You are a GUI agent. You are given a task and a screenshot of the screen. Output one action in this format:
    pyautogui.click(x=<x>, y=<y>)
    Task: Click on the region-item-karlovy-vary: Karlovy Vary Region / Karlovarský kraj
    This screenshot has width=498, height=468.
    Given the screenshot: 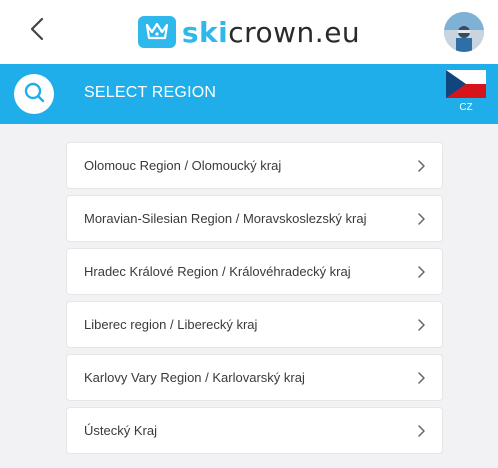 What is the action you would take?
    pyautogui.click(x=254, y=377)
    